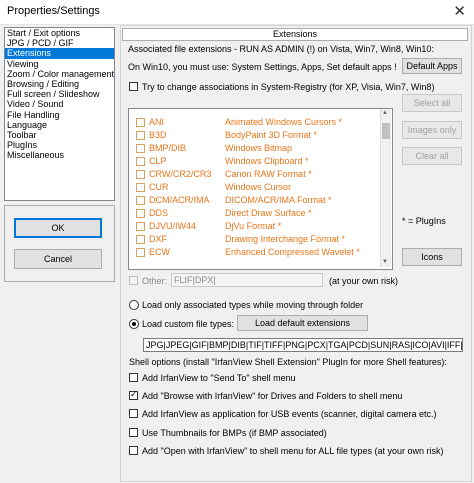 The image size is (474, 483). I want to click on shell-browse-checkbox, so click(133, 394).